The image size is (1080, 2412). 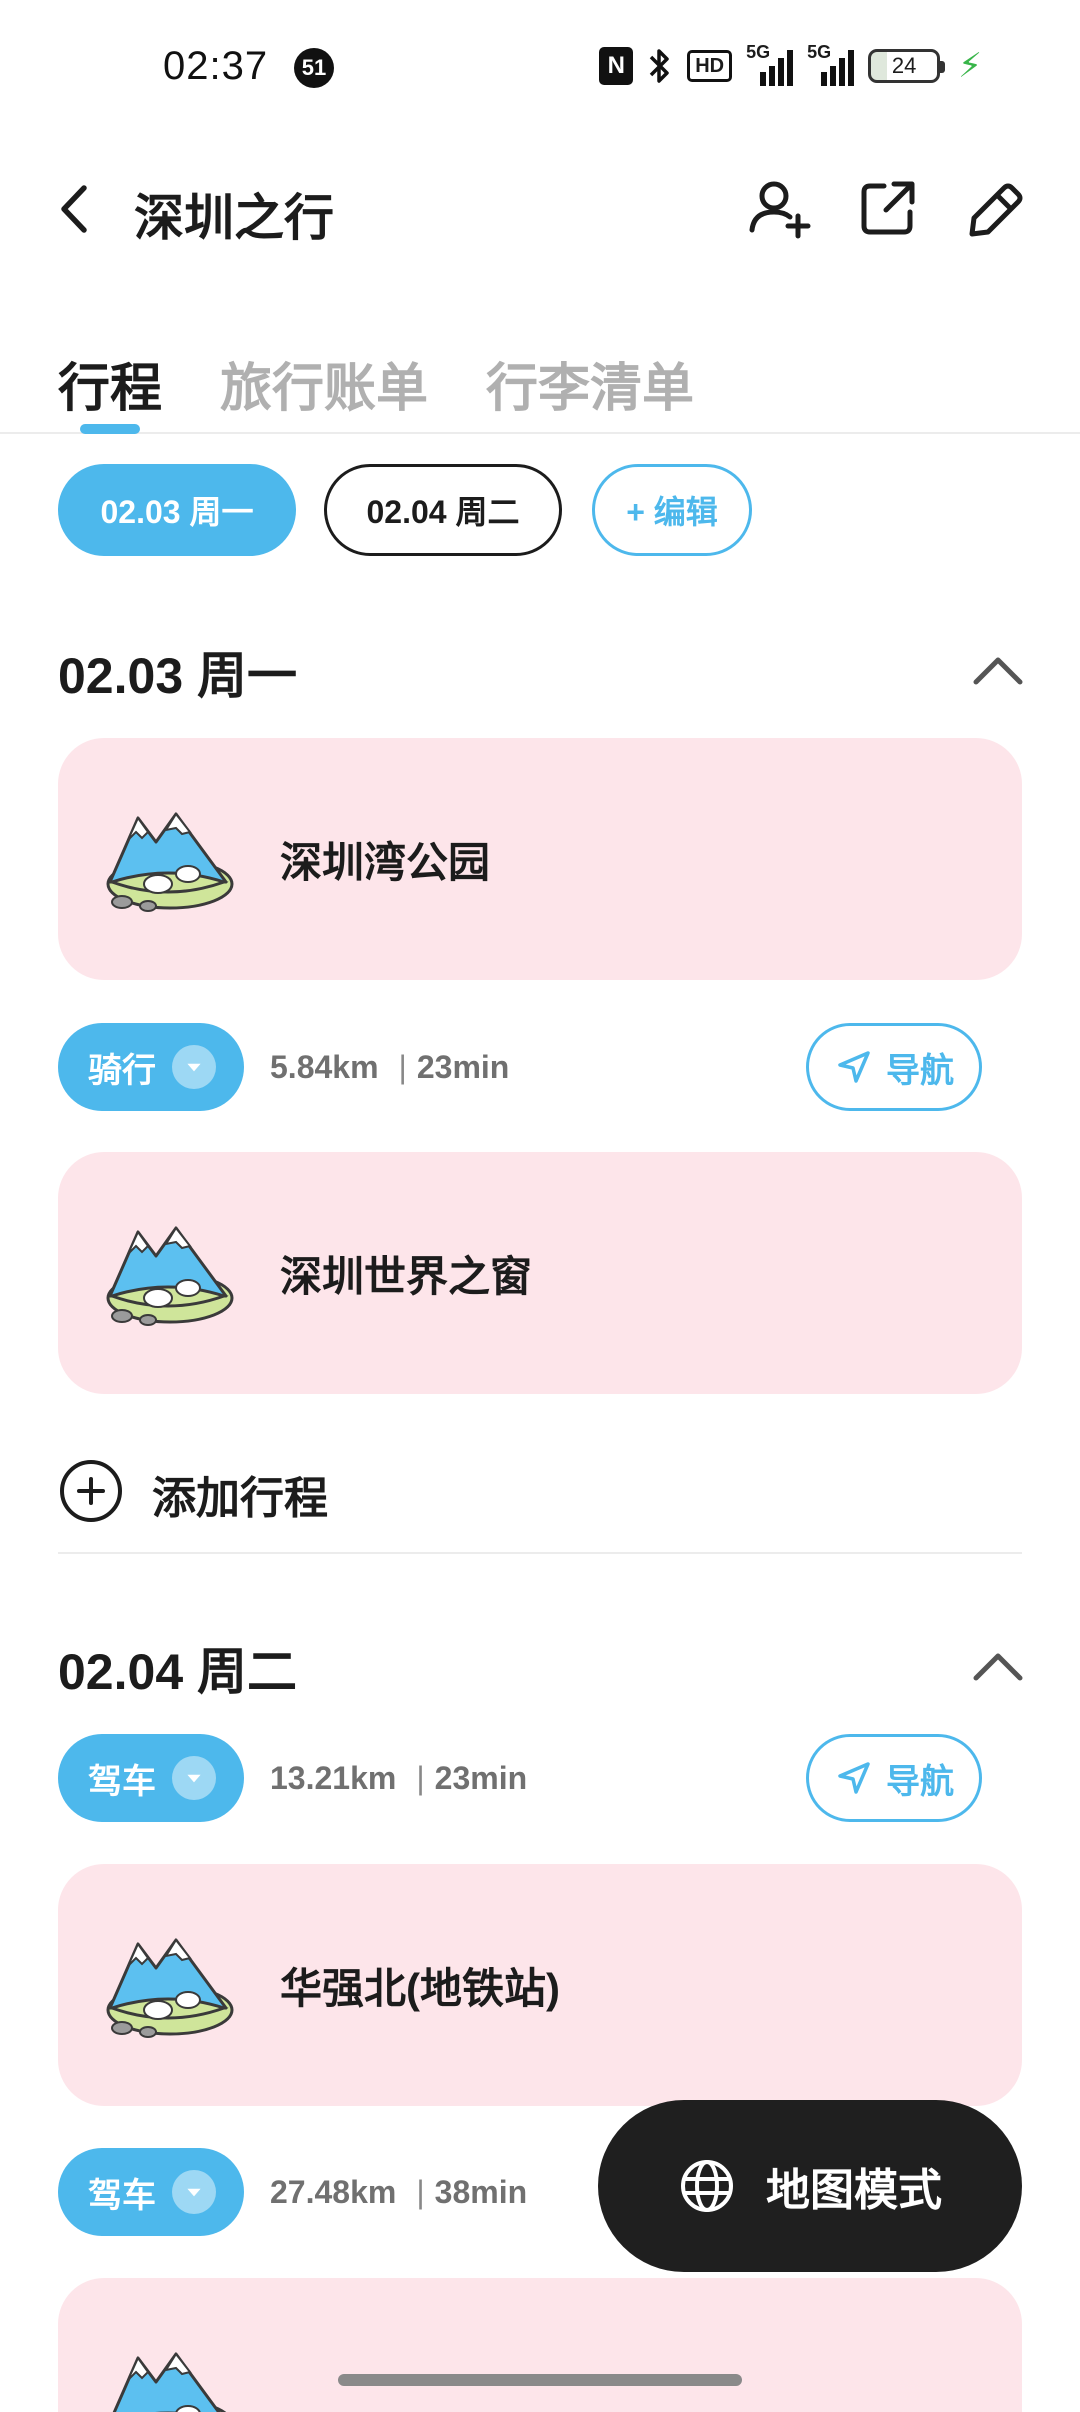 What do you see at coordinates (854, 2190) in the screenshot?
I see `map-mode-label: 地图模式` at bounding box center [854, 2190].